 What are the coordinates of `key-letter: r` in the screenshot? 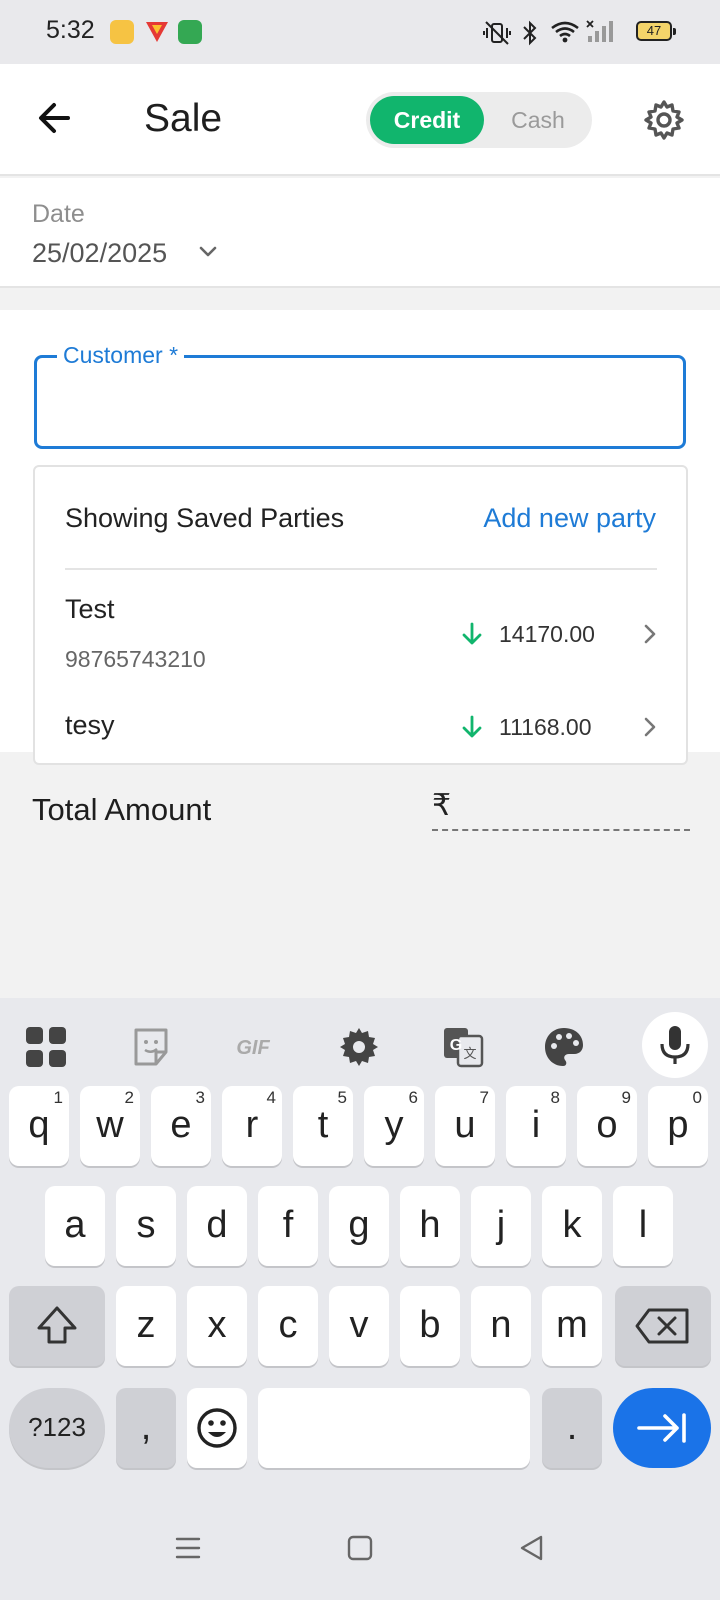 It's located at (252, 1125).